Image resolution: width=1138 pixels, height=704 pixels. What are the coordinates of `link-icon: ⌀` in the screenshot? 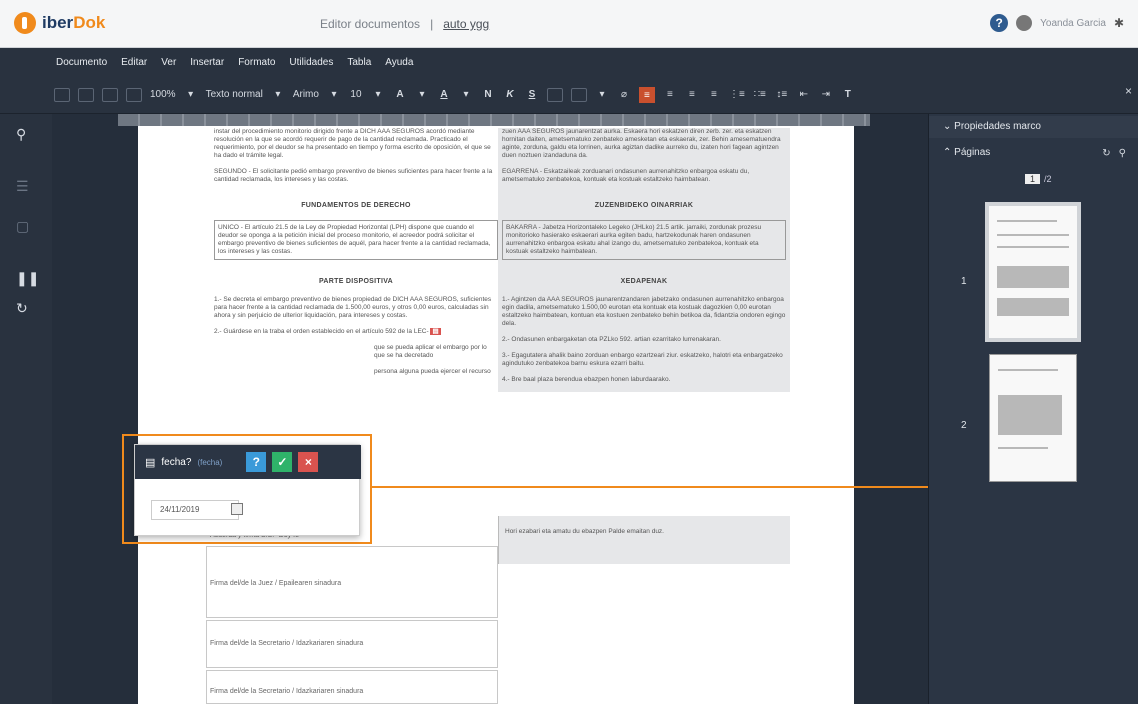 It's located at (624, 95).